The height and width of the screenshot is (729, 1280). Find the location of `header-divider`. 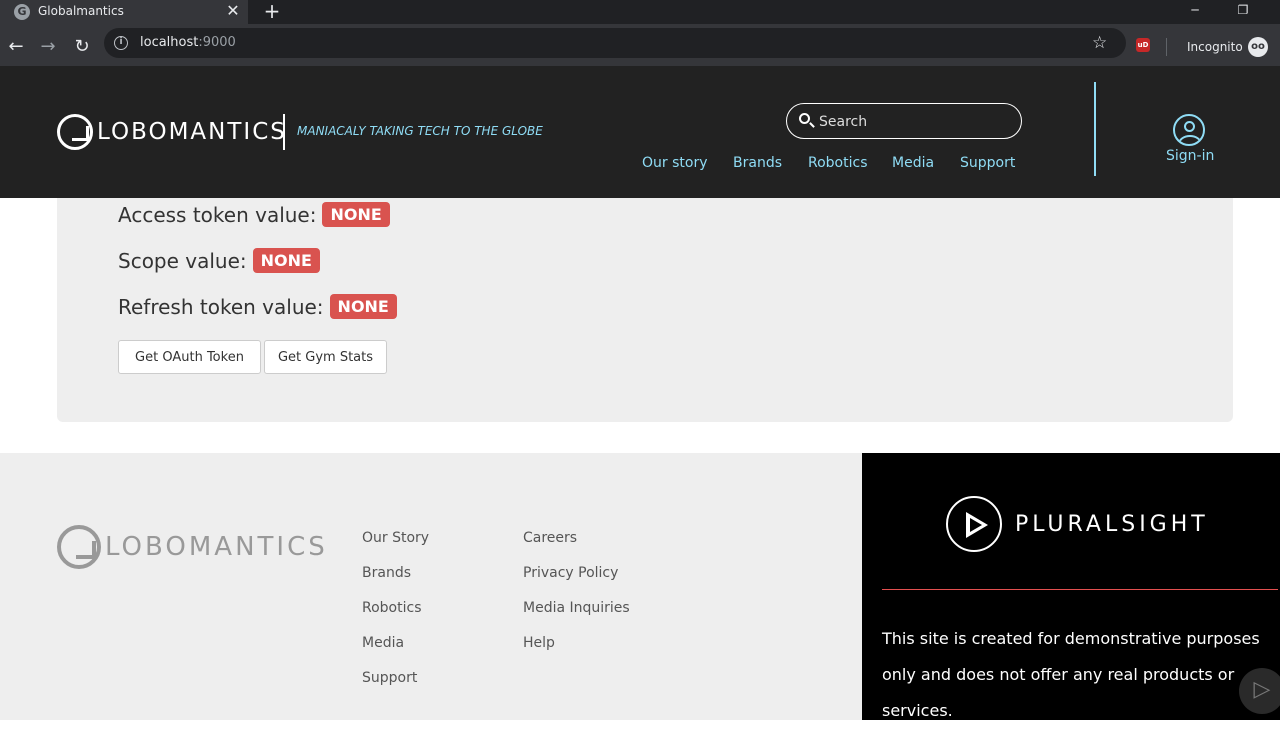

header-divider is located at coordinates (1095, 129).